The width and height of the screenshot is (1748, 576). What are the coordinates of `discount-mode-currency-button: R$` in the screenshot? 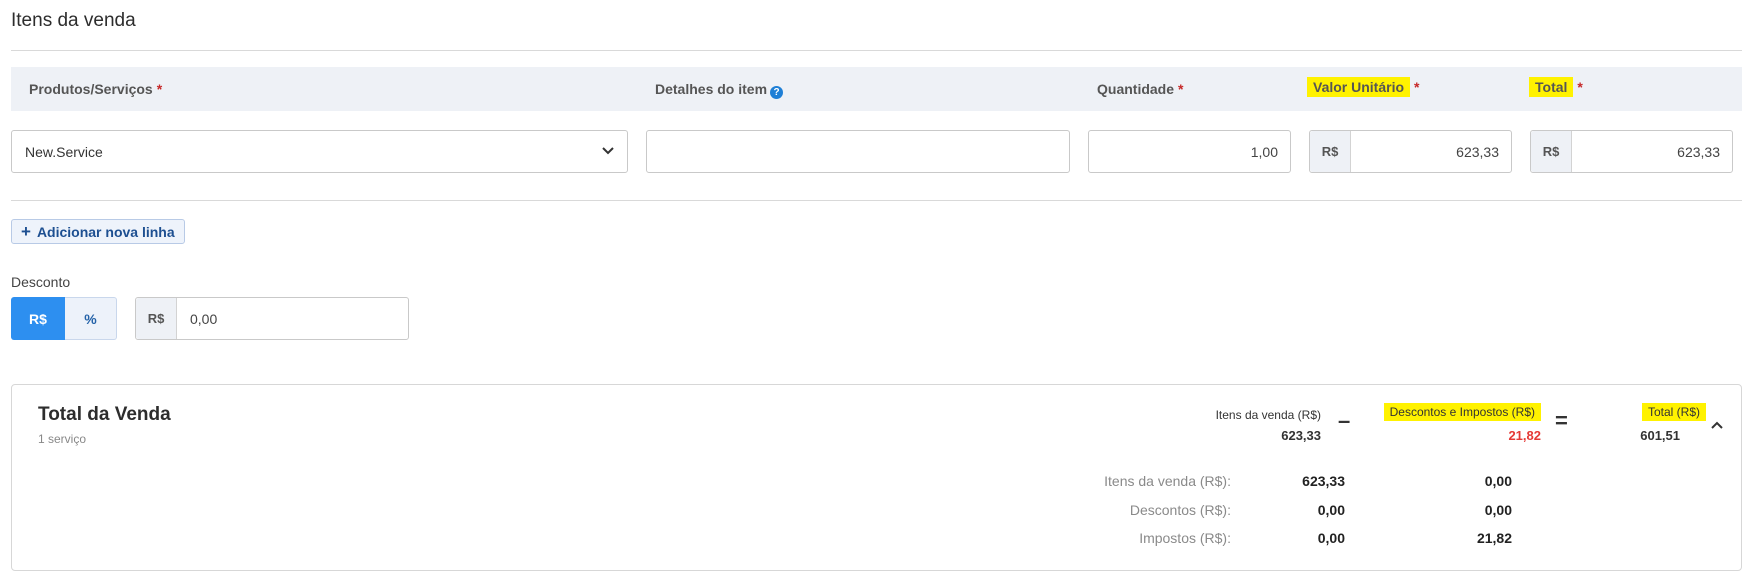 It's located at (38, 318).